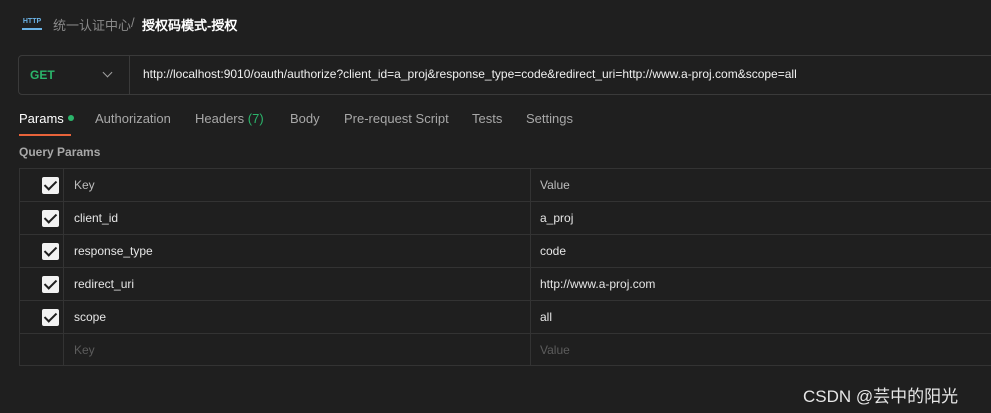 The height and width of the screenshot is (413, 991). Describe the element at coordinates (84, 185) in the screenshot. I see `column-header-key: Key` at that location.